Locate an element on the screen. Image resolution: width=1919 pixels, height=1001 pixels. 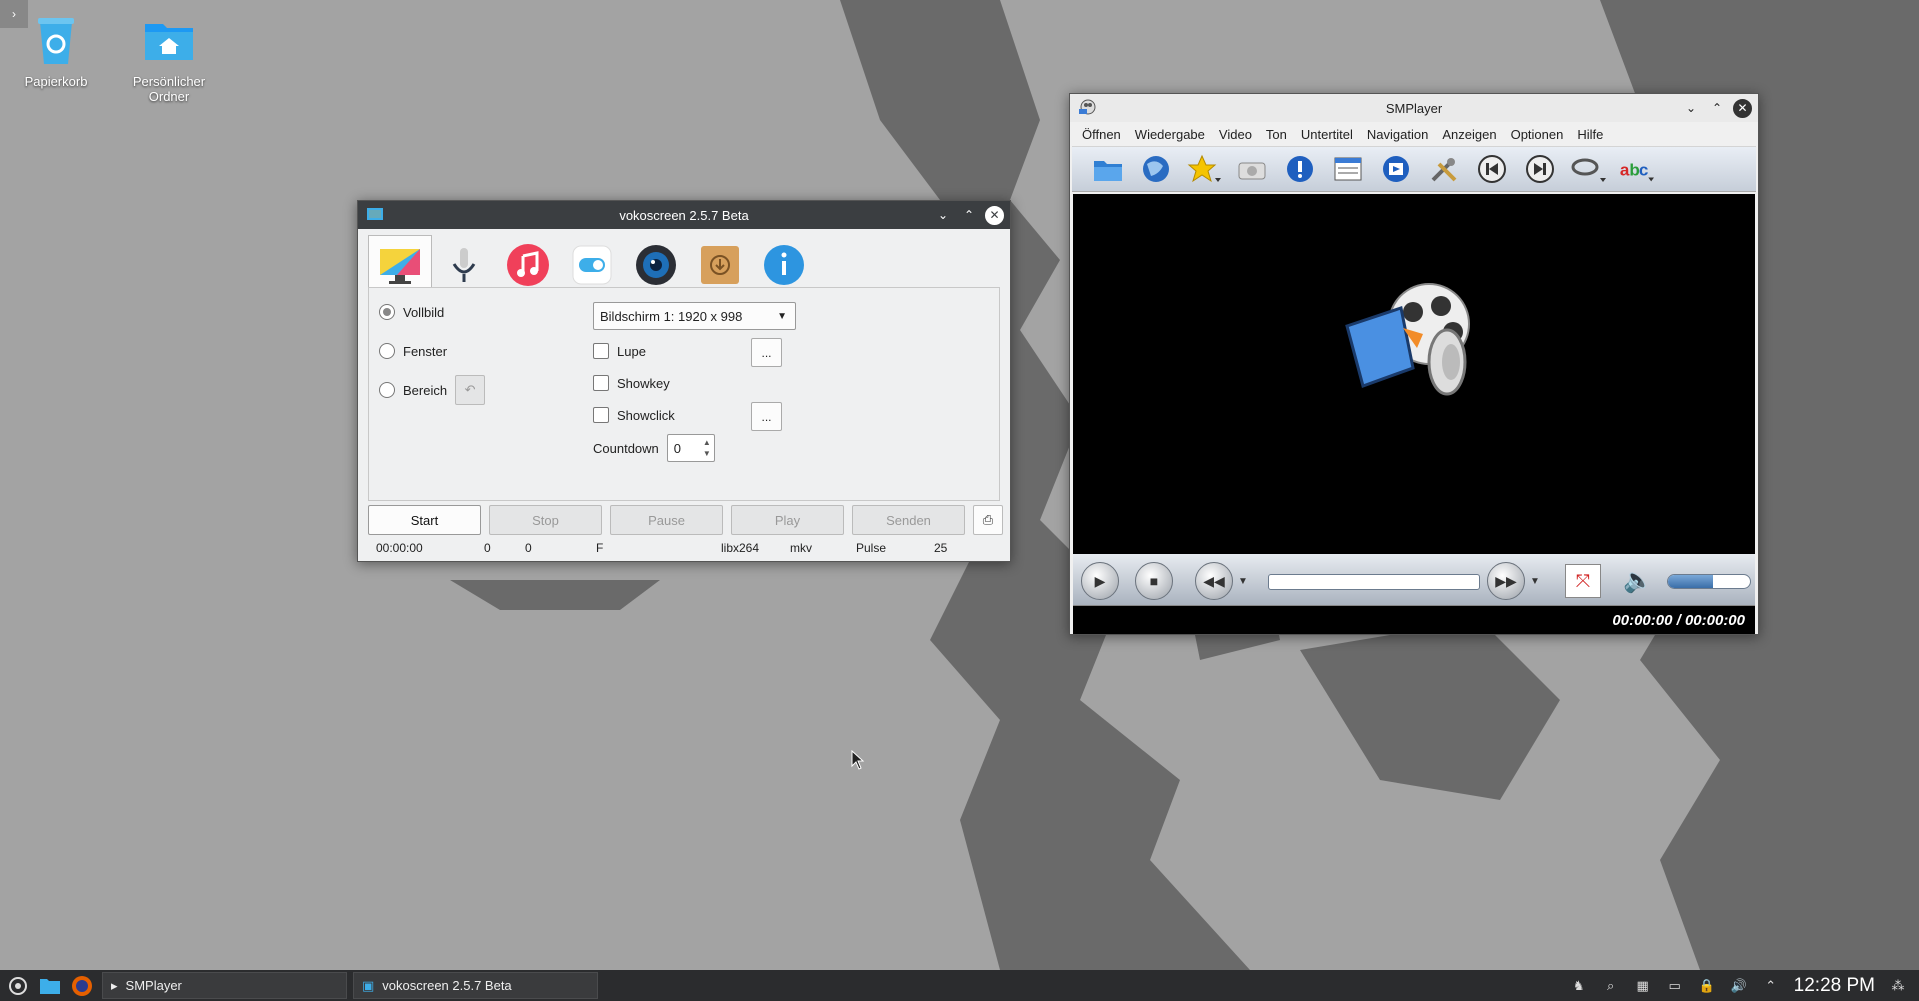
mute-speaker-icon: 🔈 is located at coordinates (1638, 580).